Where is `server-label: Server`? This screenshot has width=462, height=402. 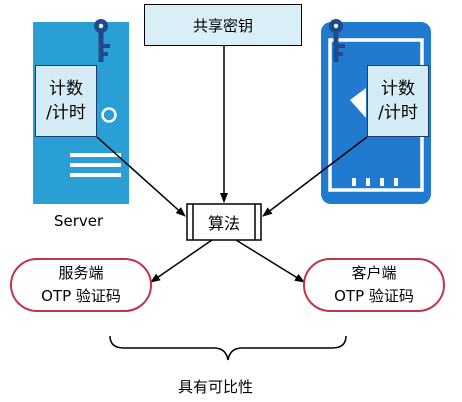
server-label: Server is located at coordinates (79, 221).